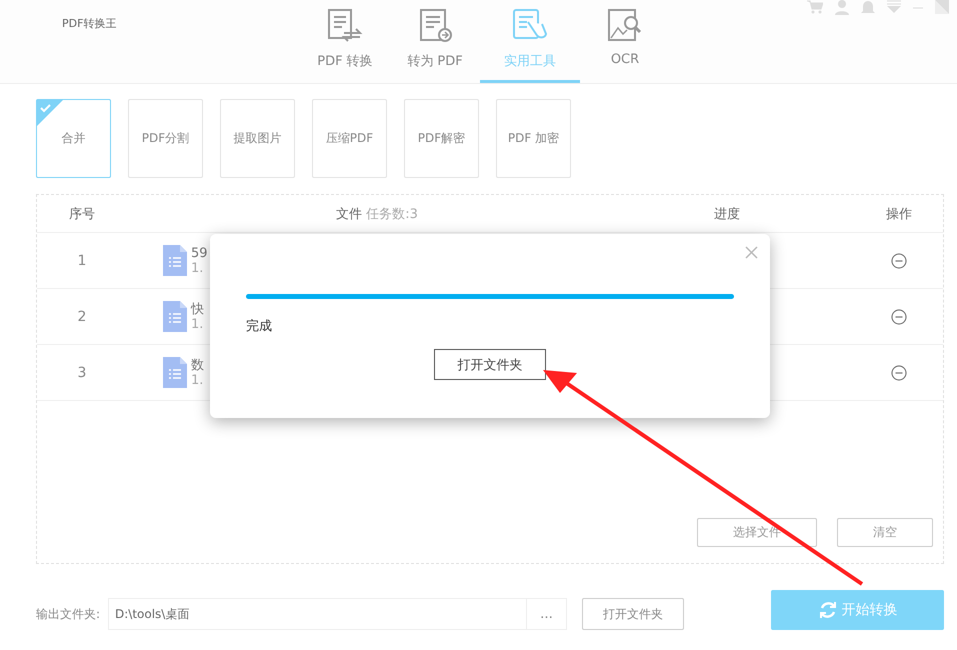 This screenshot has width=957, height=650. Describe the element at coordinates (828, 610) in the screenshot. I see `refresh-icon` at that location.